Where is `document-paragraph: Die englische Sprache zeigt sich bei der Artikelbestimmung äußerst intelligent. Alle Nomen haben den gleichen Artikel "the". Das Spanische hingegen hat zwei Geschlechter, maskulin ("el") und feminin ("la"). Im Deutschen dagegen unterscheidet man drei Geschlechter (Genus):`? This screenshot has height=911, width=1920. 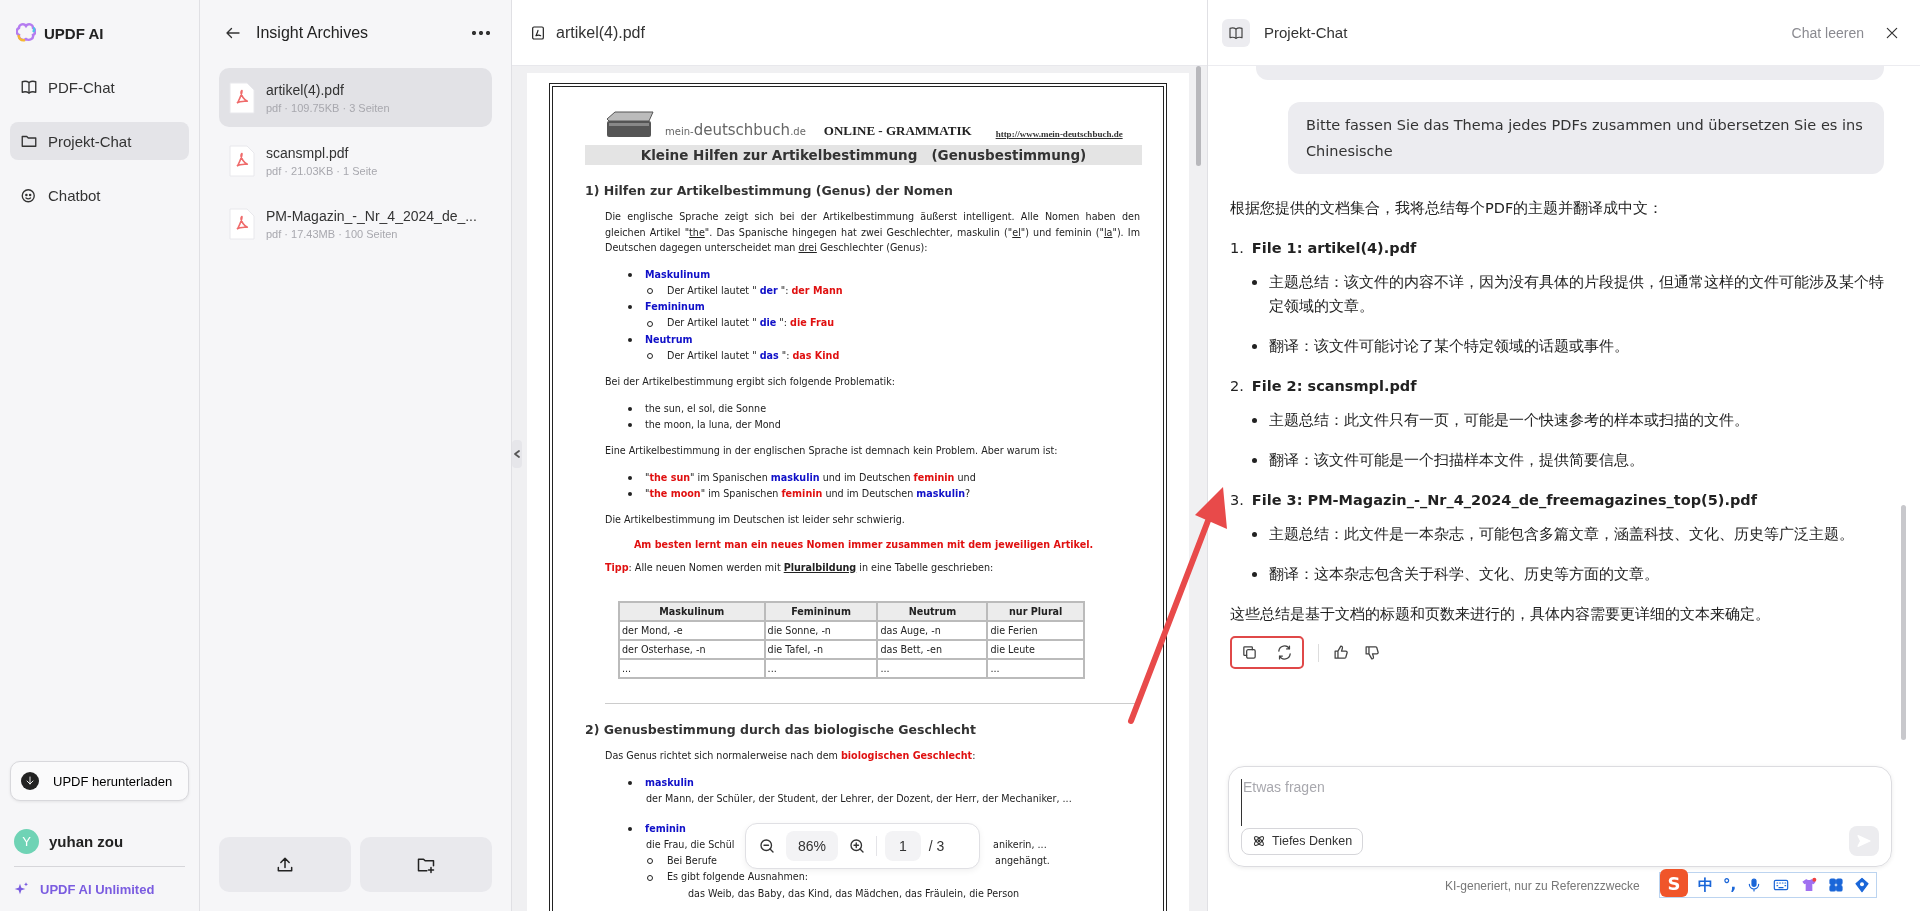 document-paragraph: Die englische Sprache zeigt sich bei der Artikelbestimmung äußerst intelligent. Alle Nomen haben den gleichen Artikel "the". Das Spanische hingegen hat zwei Geschlechter, maskulin ("el") und feminin ("la"). Im Deutschen dagegen unterscheidet man drei Geschlechter (Genus): is located at coordinates (872, 232).